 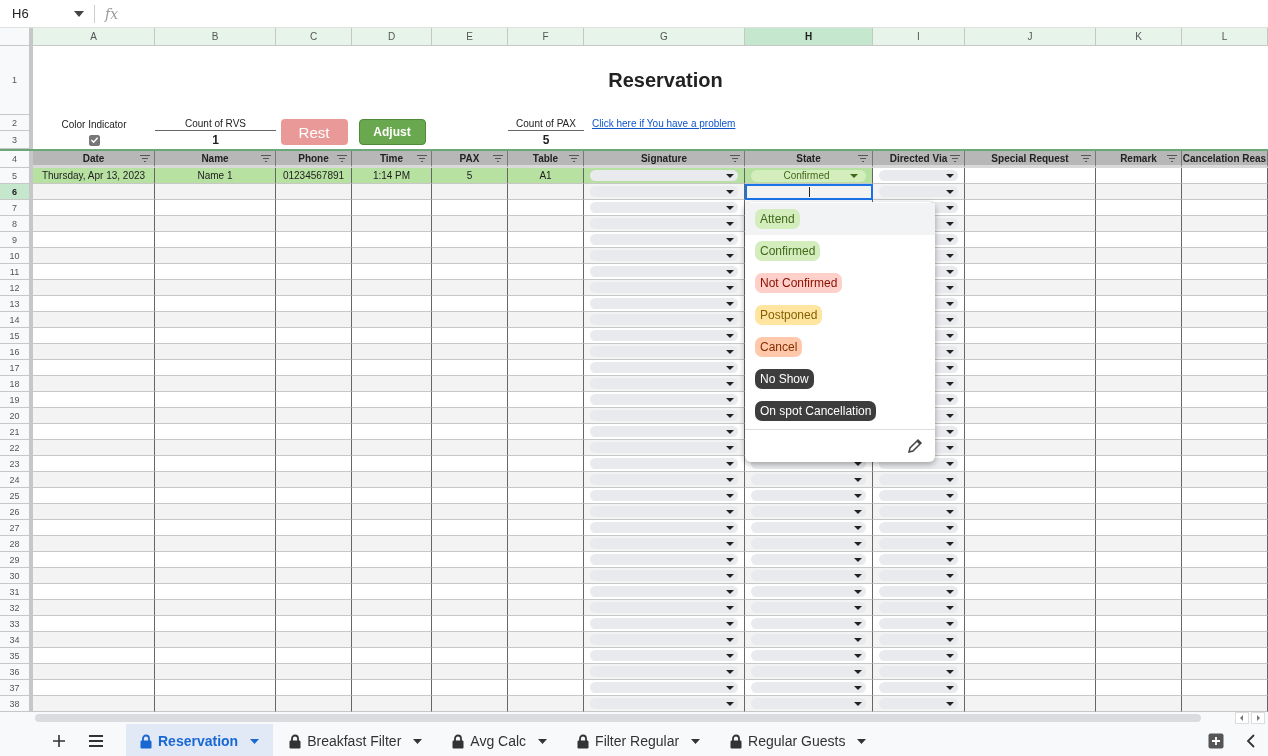 What do you see at coordinates (314, 37) in the screenshot?
I see `column-letter: C` at bounding box center [314, 37].